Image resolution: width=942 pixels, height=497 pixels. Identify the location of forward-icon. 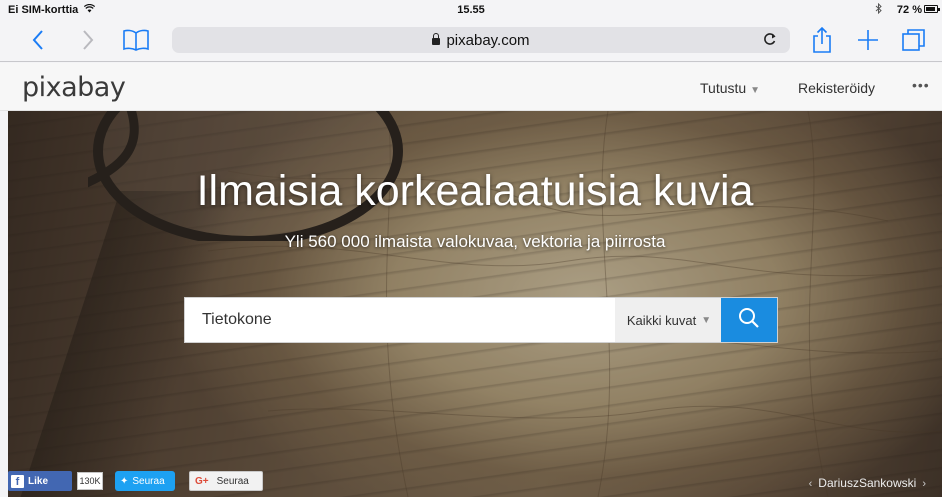
(88, 40).